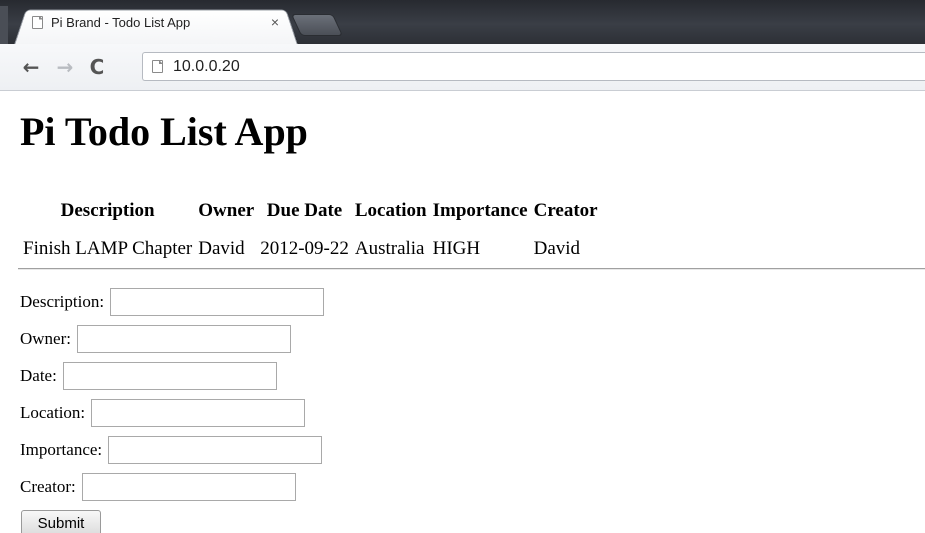 This screenshot has width=925, height=533. I want to click on page-title: Pi Todo List App, so click(164, 131).